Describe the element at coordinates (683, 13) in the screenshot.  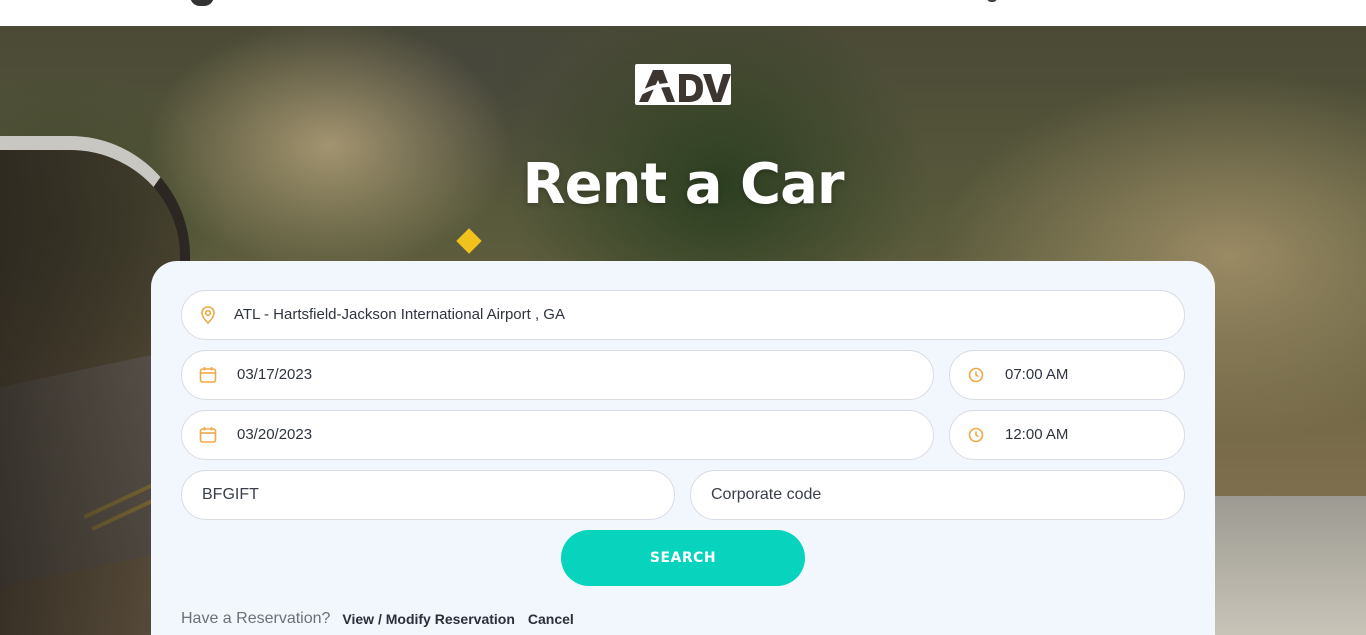
I see `top-nav-bar` at that location.